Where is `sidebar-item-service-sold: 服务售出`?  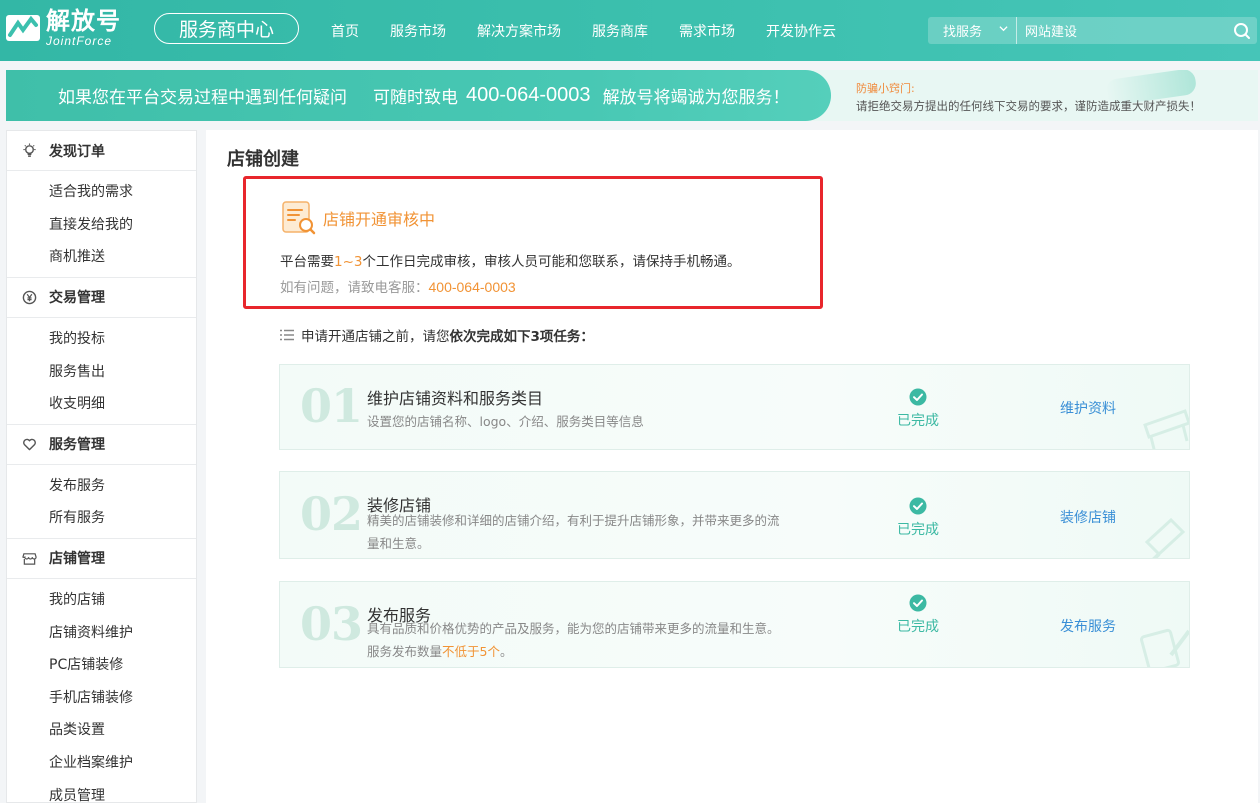
sidebar-item-service-sold: 服务售出 is located at coordinates (101, 370).